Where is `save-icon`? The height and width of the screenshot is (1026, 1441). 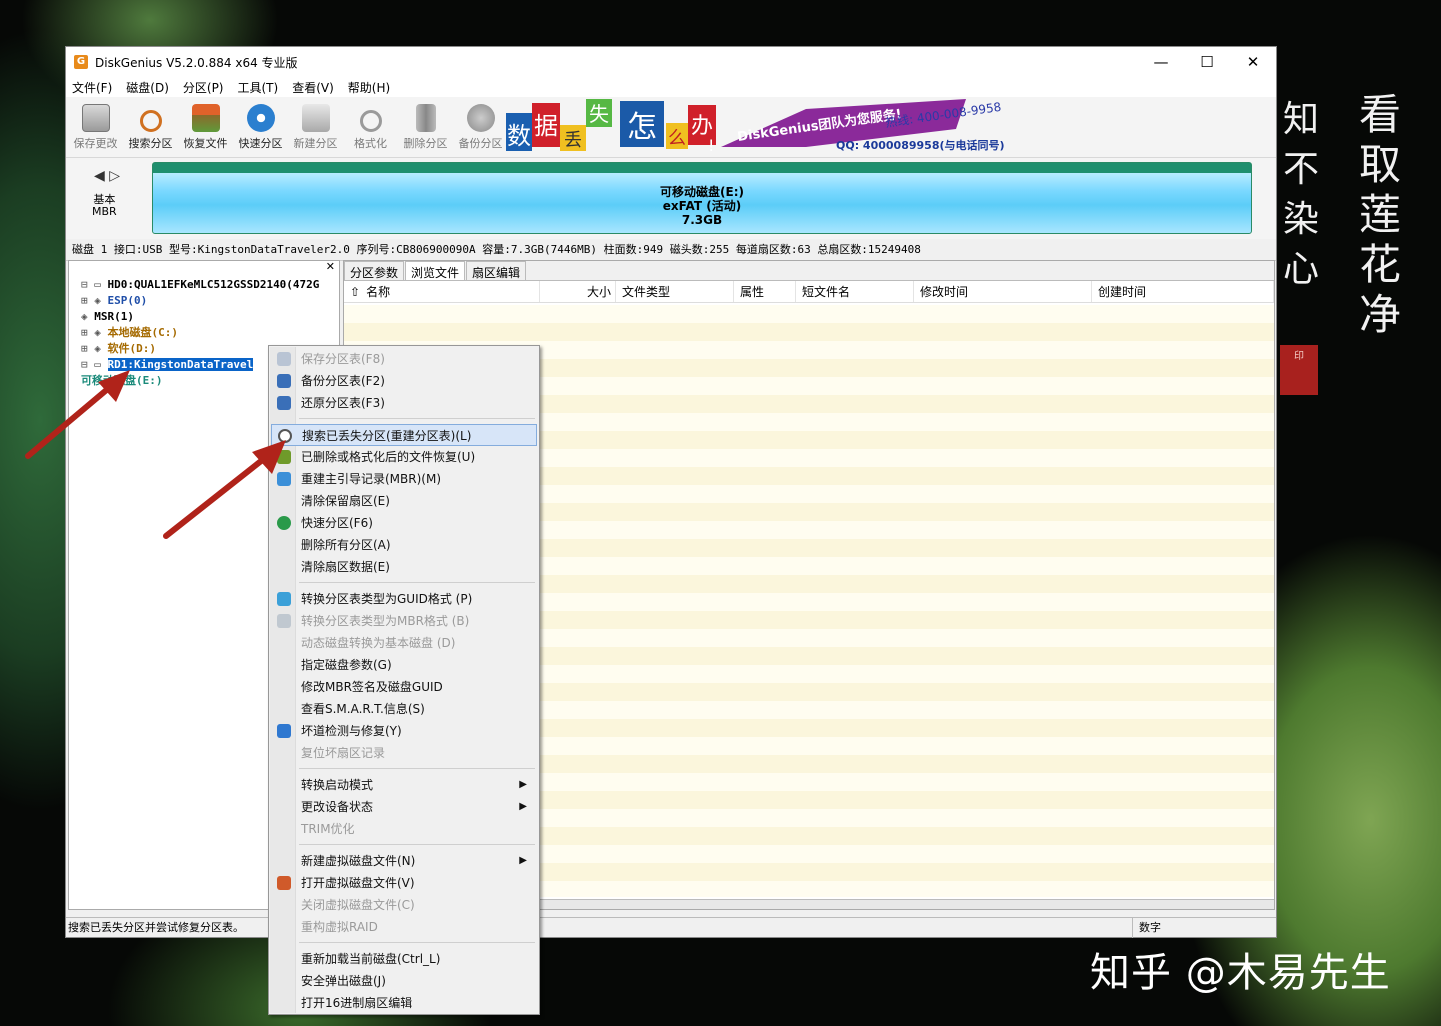
save-icon is located at coordinates (284, 359).